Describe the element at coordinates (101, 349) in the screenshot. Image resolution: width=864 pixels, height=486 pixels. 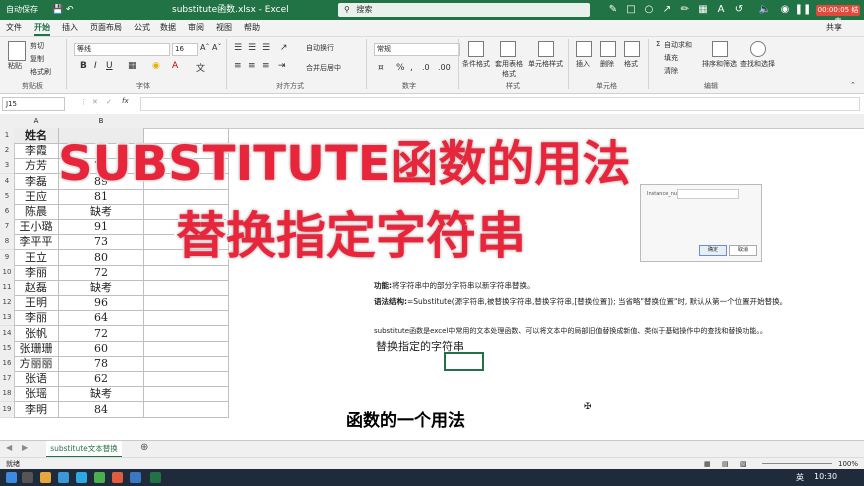
I see `cell-score: 60` at that location.